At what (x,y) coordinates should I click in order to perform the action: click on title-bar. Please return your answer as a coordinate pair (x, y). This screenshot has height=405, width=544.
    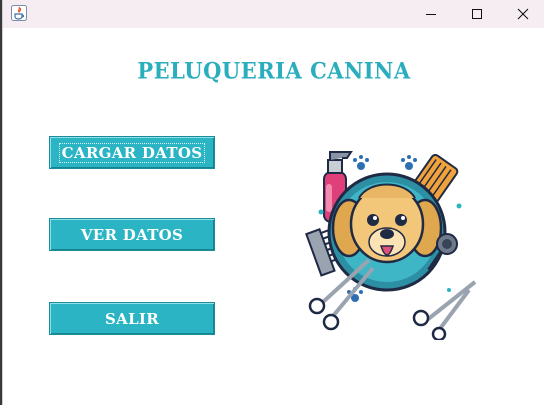
    Looking at the image, I should click on (273, 14).